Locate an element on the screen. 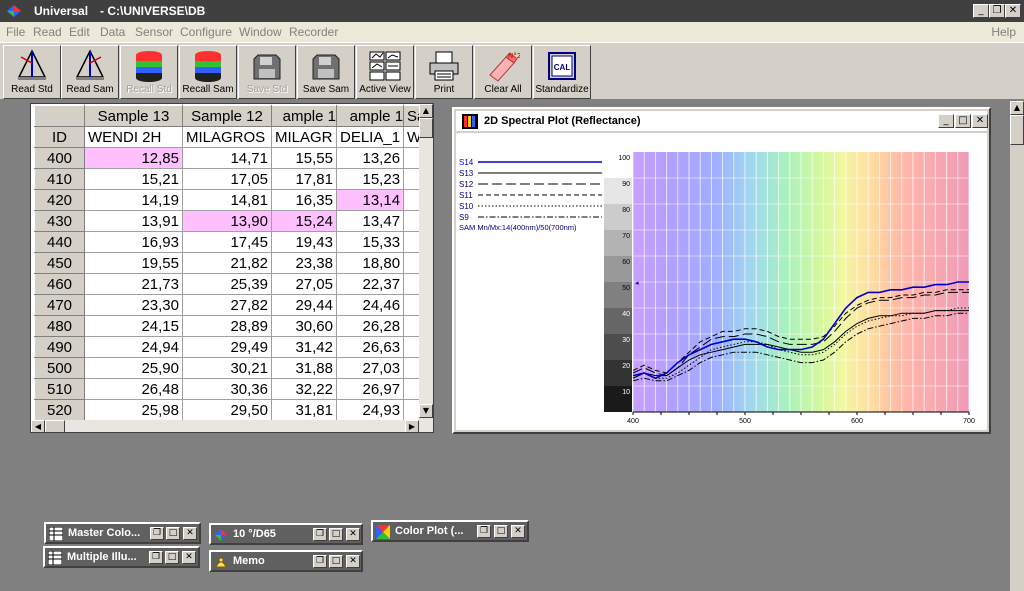 The width and height of the screenshot is (1024, 591). menu-read: Read is located at coordinates (47, 32).